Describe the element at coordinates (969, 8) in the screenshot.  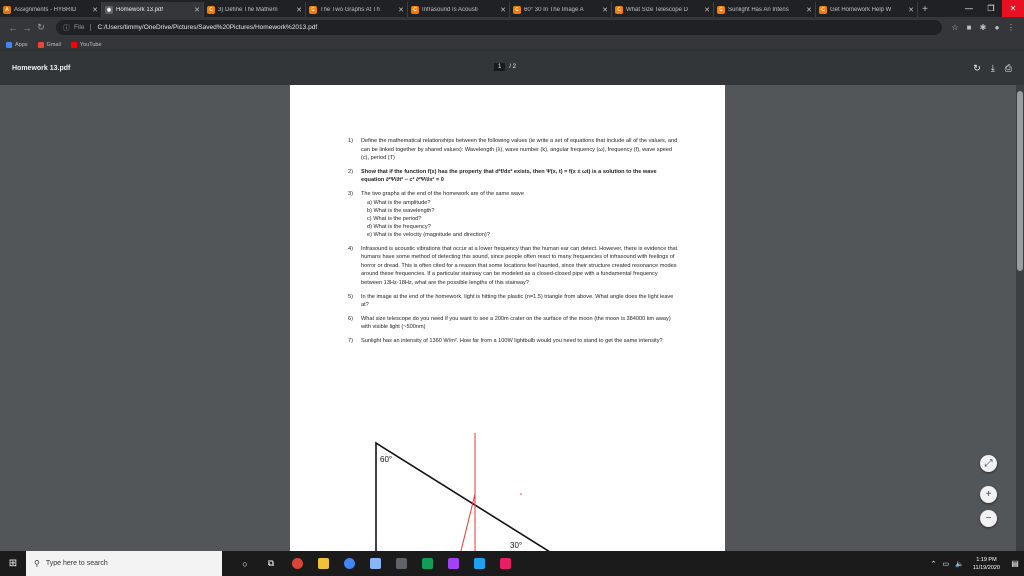
I see `minimize-button: —` at that location.